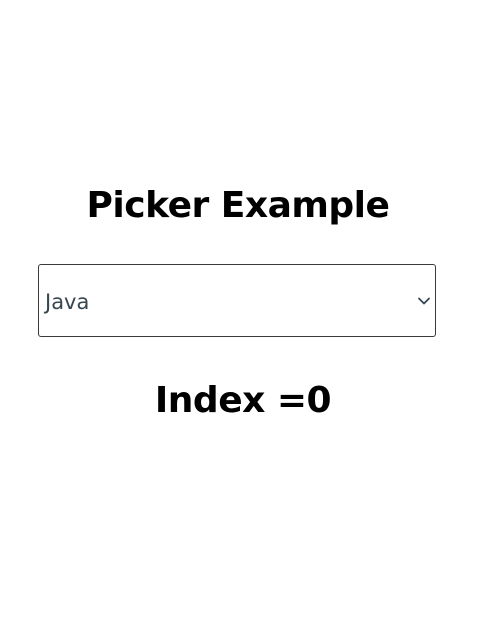 Image resolution: width=482 pixels, height=638 pixels. I want to click on picker-selected-value: Java, so click(67, 302).